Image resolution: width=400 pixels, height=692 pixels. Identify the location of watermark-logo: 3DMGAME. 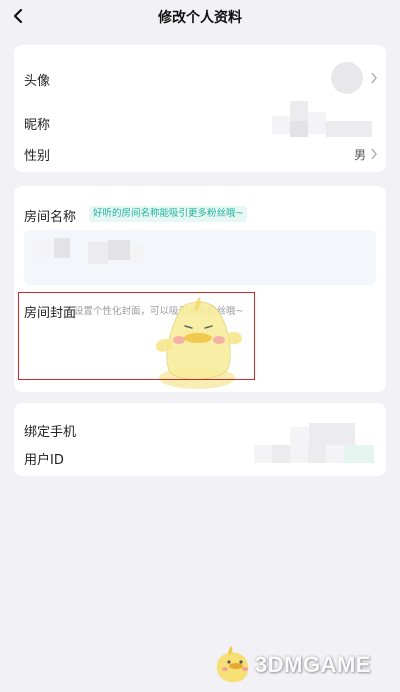
(302, 664).